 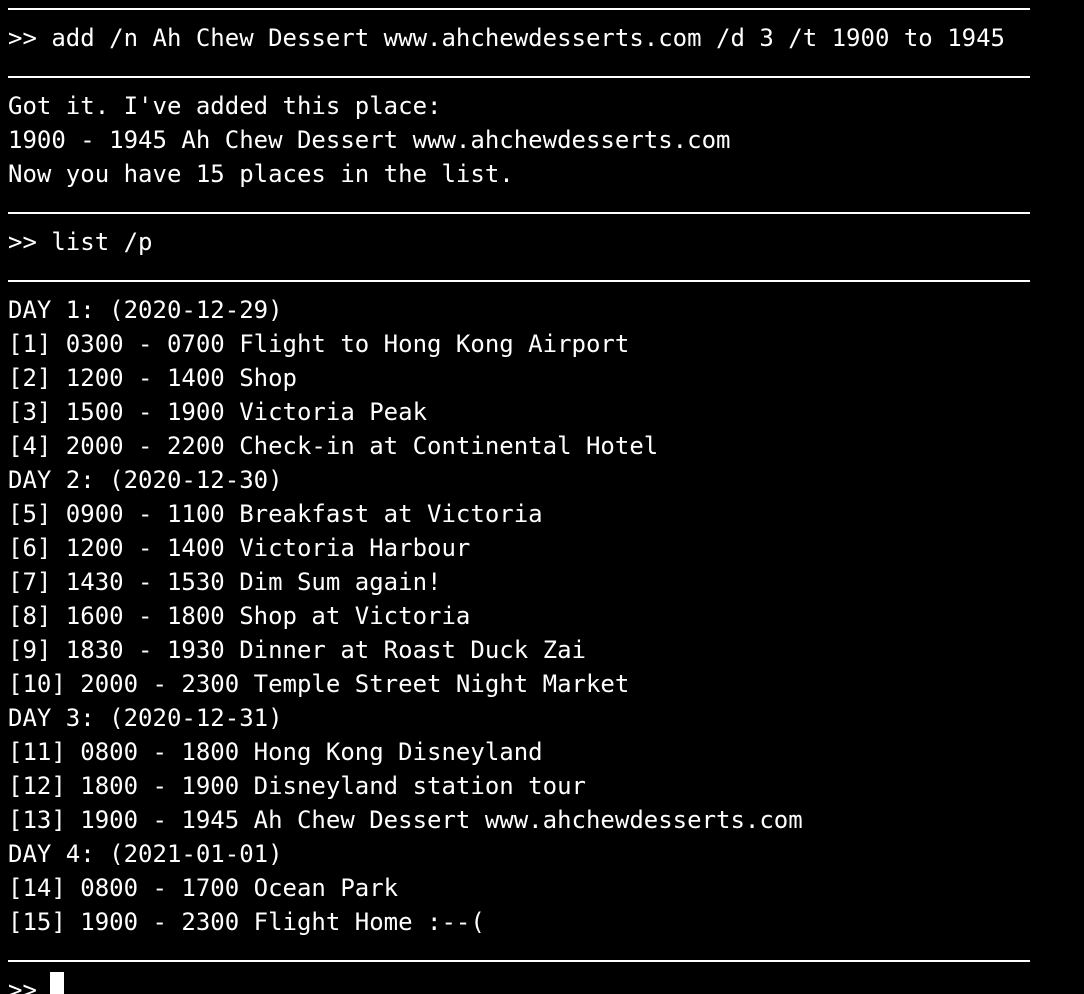 What do you see at coordinates (297, 786) in the screenshot?
I see `list-item: [12] 1800 - 1900 Disneyland station tour` at bounding box center [297, 786].